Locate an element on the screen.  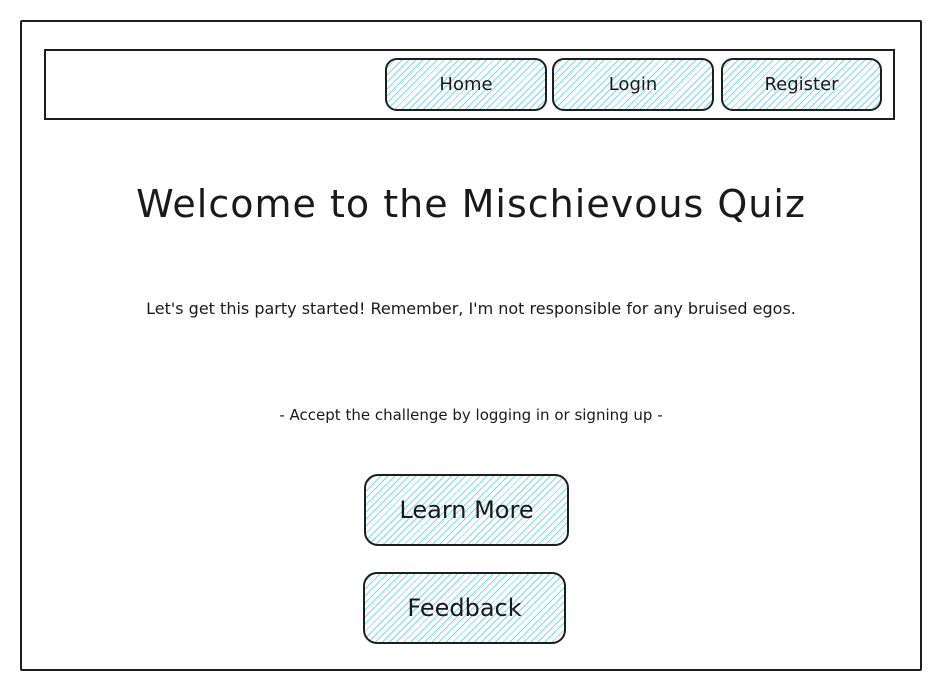
learn-more-label: Learn More is located at coordinates (466, 510).